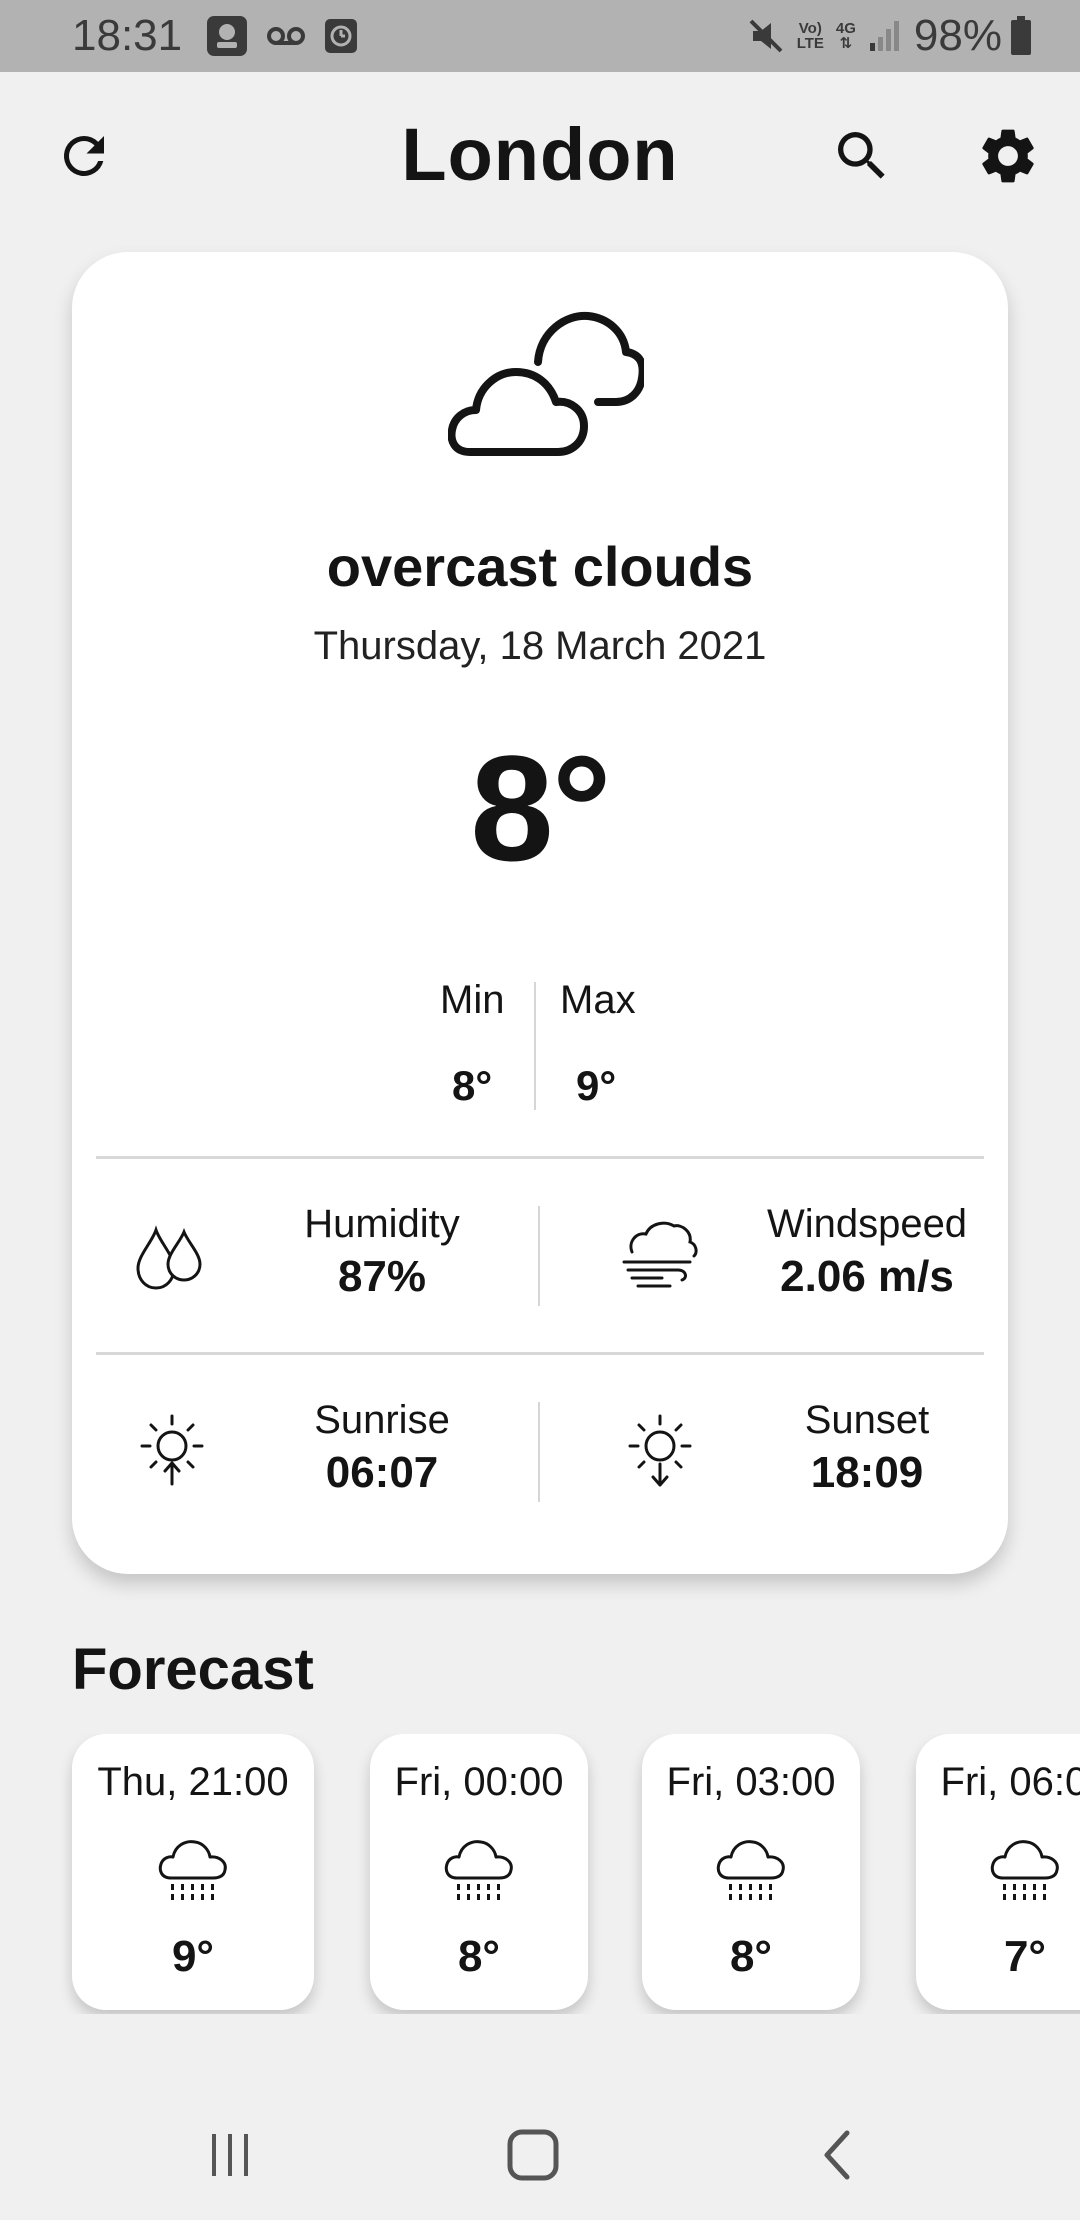 The width and height of the screenshot is (1080, 2220). Describe the element at coordinates (867, 1224) in the screenshot. I see `windspeed-label: Windspeed` at that location.